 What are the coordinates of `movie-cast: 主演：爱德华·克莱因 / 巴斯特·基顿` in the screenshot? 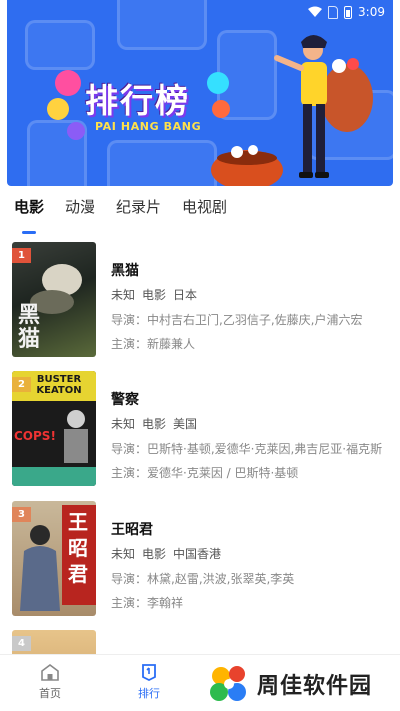 It's located at (205, 473).